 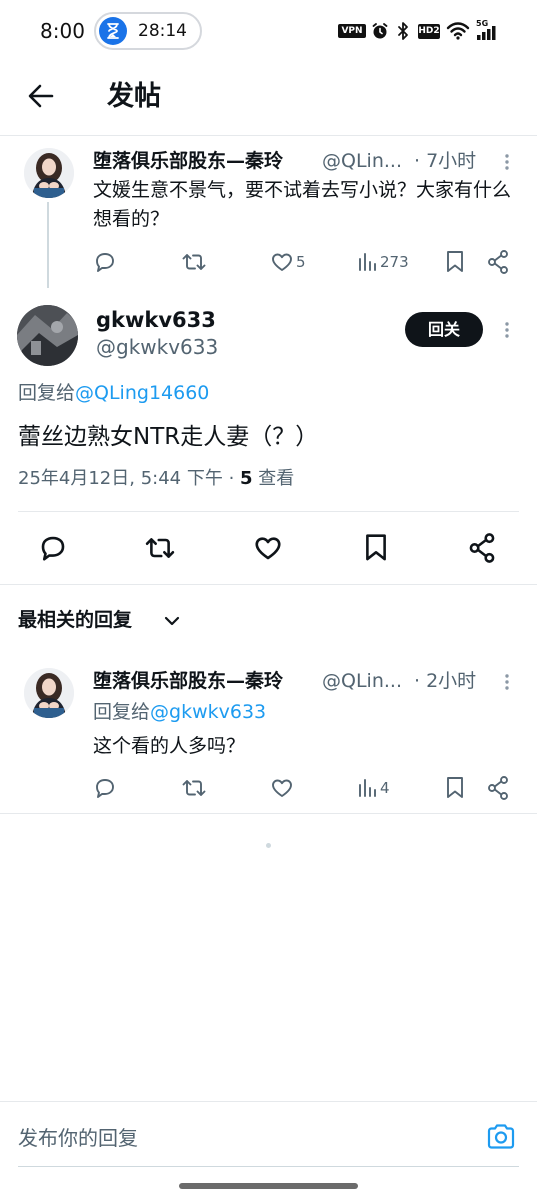 I want to click on tweet-meta: 25年4月12日, 5:44 下午 · 5 查看, so click(x=156, y=479).